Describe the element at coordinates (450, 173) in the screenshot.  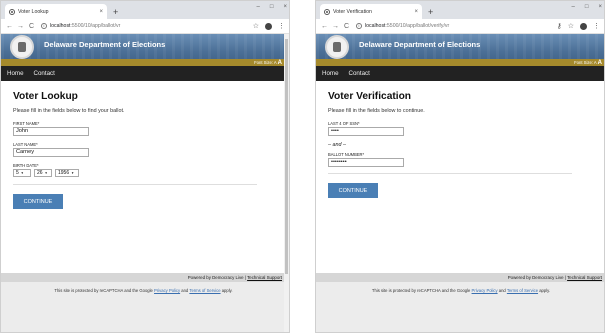
I see `divider` at that location.